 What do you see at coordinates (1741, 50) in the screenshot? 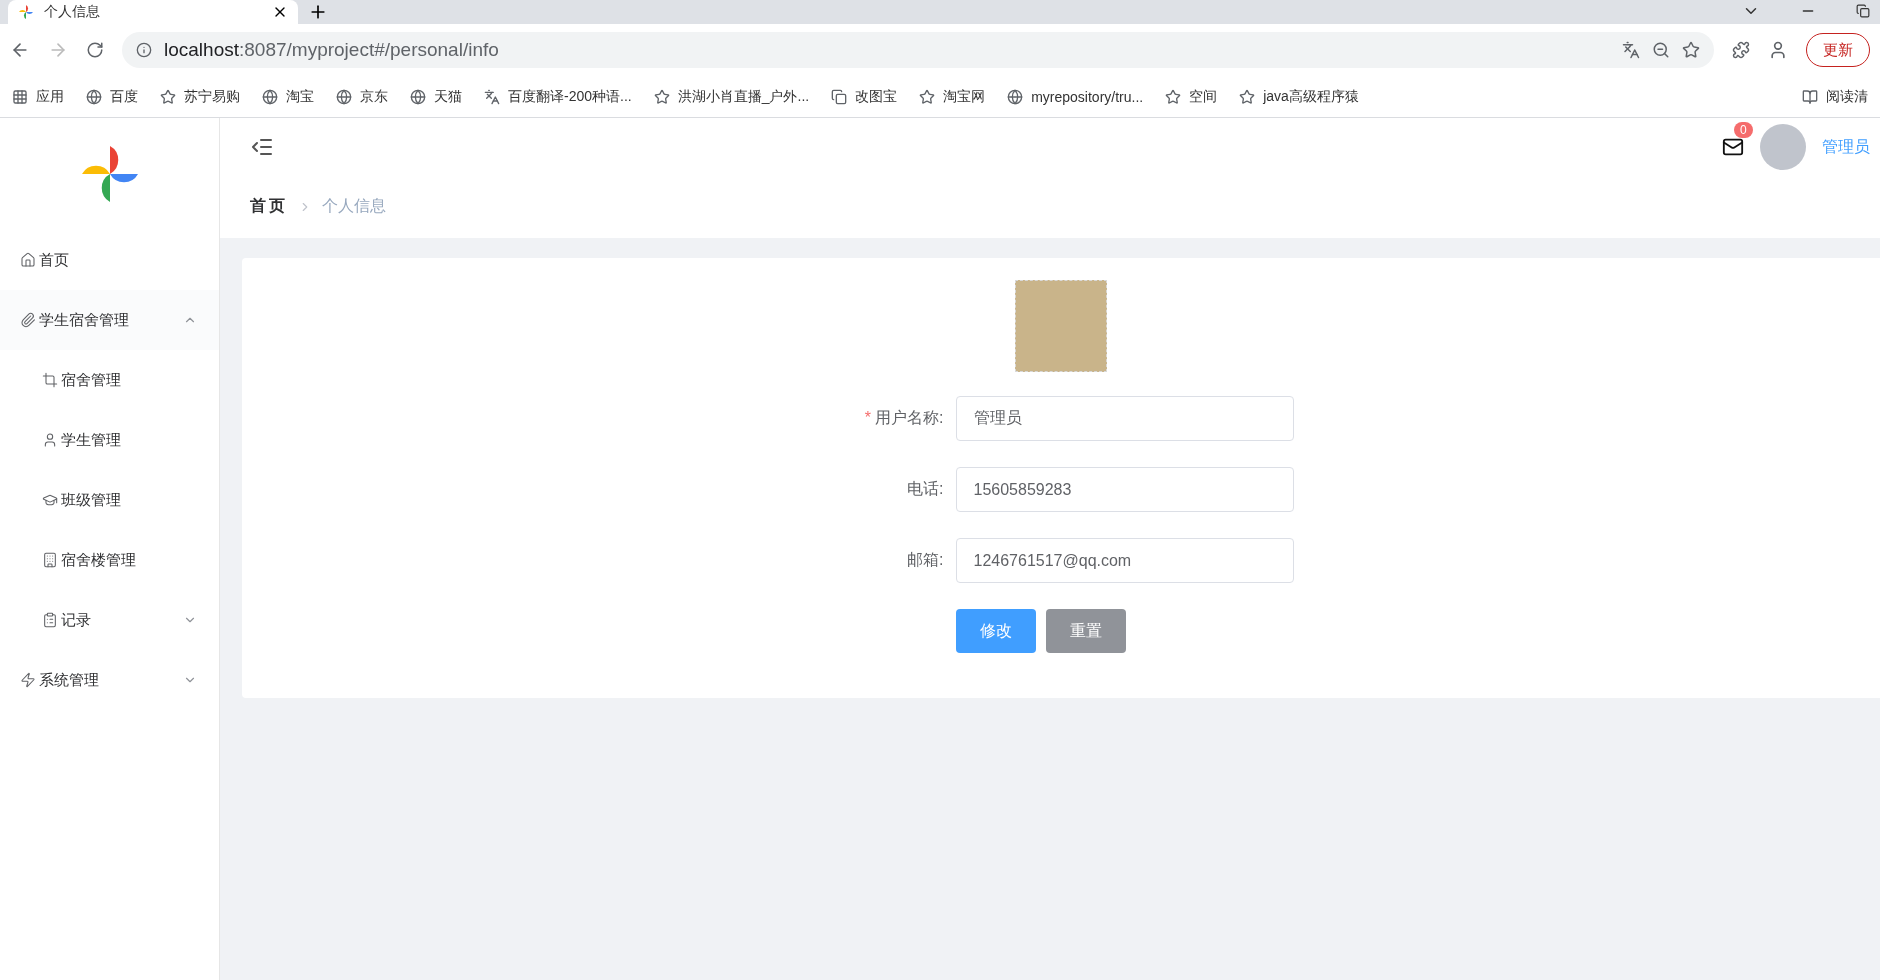
I see `extensions-icon` at bounding box center [1741, 50].